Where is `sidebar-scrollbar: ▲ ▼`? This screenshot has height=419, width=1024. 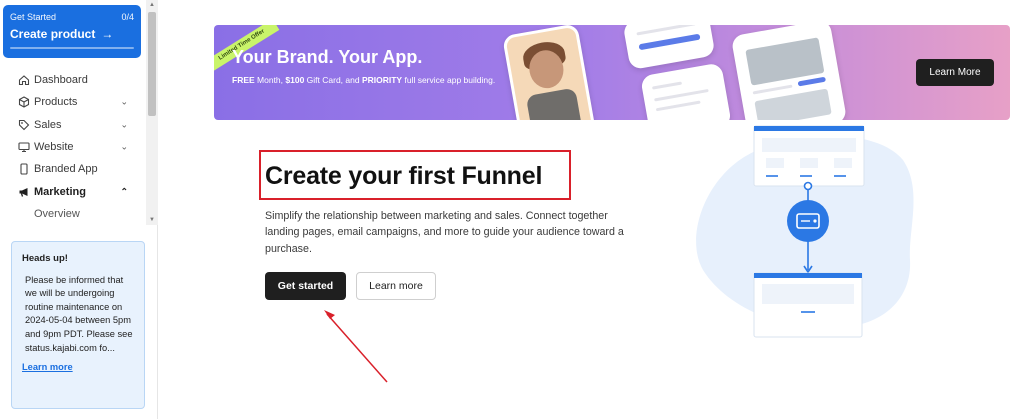
sidebar-scrollbar: ▲ ▼ is located at coordinates (152, 112).